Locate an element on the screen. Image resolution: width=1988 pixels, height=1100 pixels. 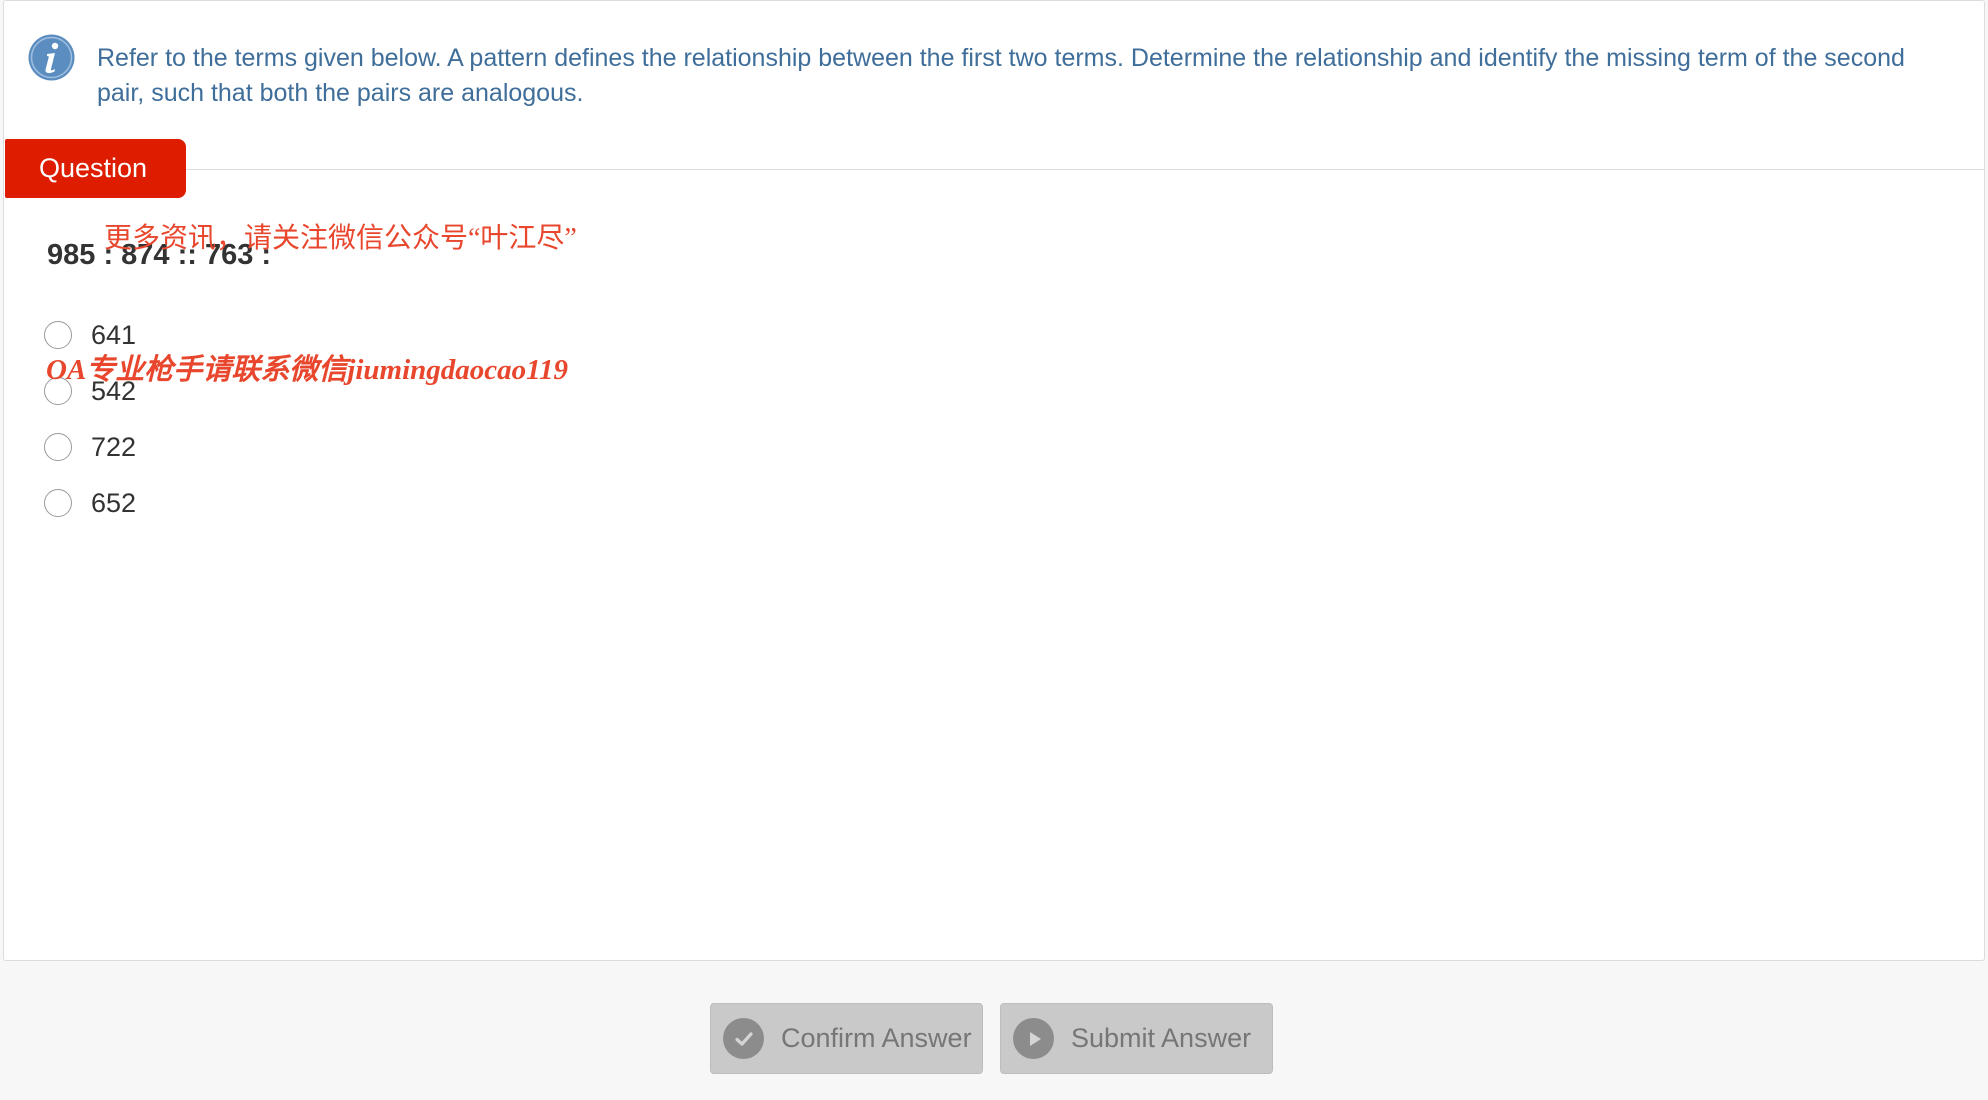
option-label: 722 is located at coordinates (114, 446).